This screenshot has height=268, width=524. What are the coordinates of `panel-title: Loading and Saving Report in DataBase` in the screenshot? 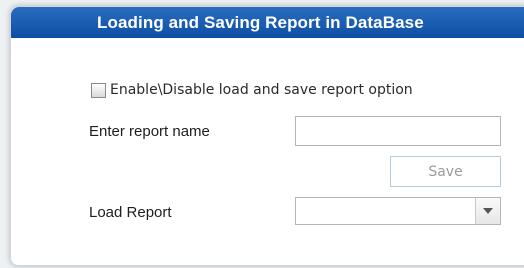 It's located at (260, 22).